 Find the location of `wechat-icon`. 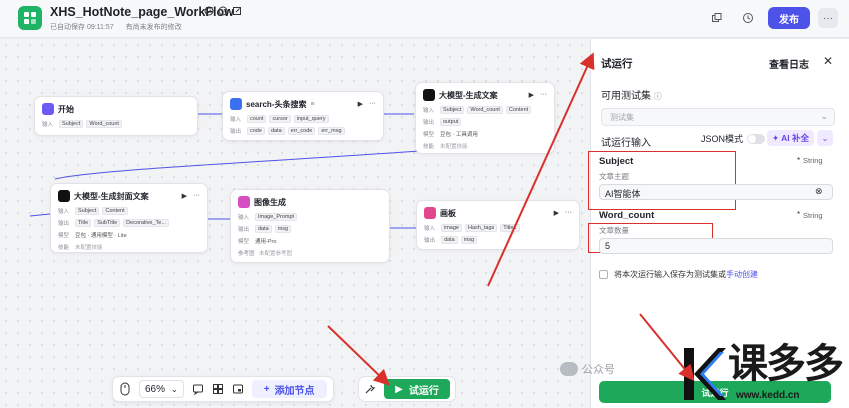

wechat-icon is located at coordinates (569, 369).